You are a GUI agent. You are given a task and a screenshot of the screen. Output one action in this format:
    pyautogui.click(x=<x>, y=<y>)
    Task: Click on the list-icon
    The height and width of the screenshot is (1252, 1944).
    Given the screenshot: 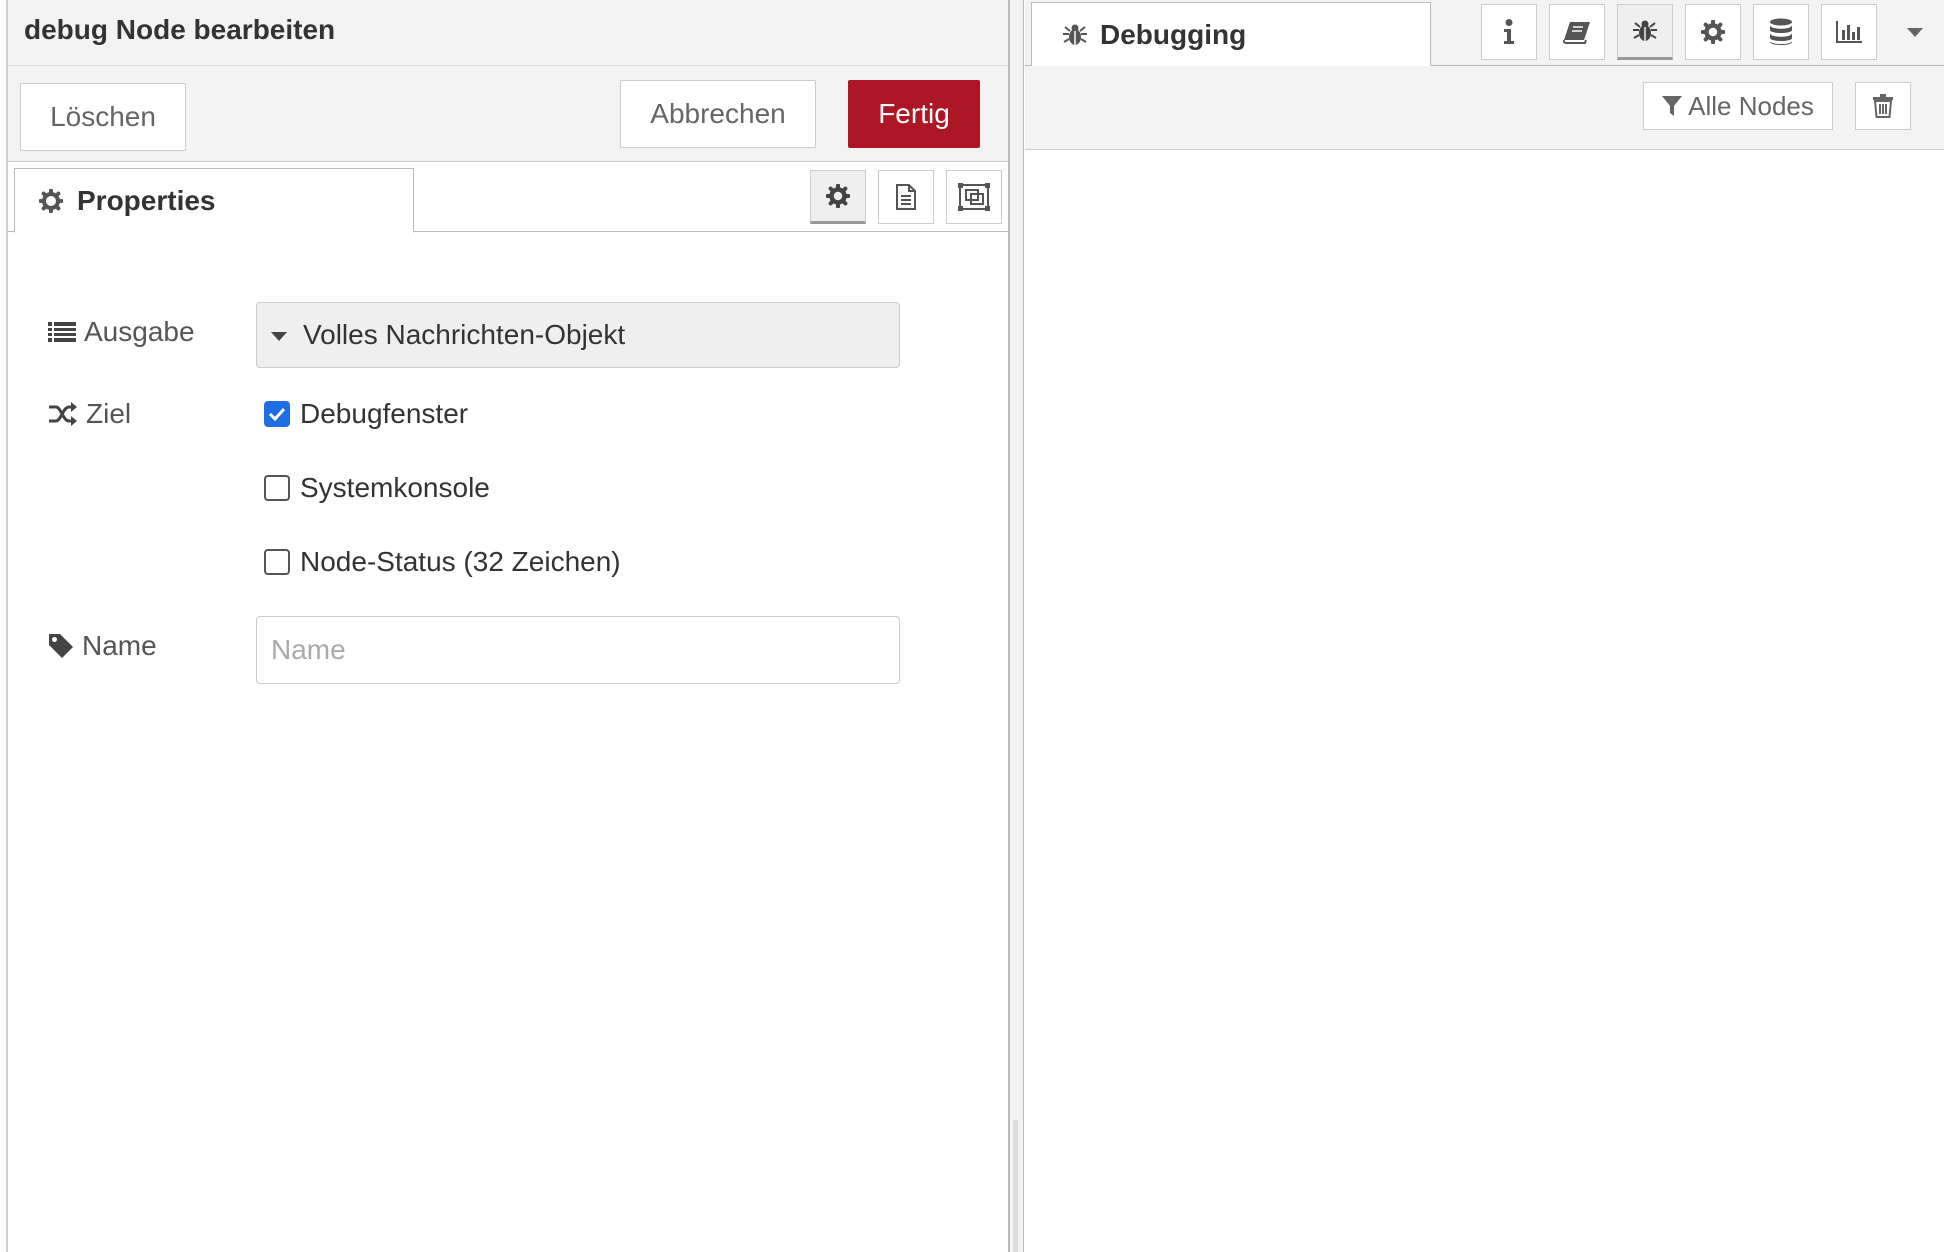 What is the action you would take?
    pyautogui.click(x=62, y=332)
    